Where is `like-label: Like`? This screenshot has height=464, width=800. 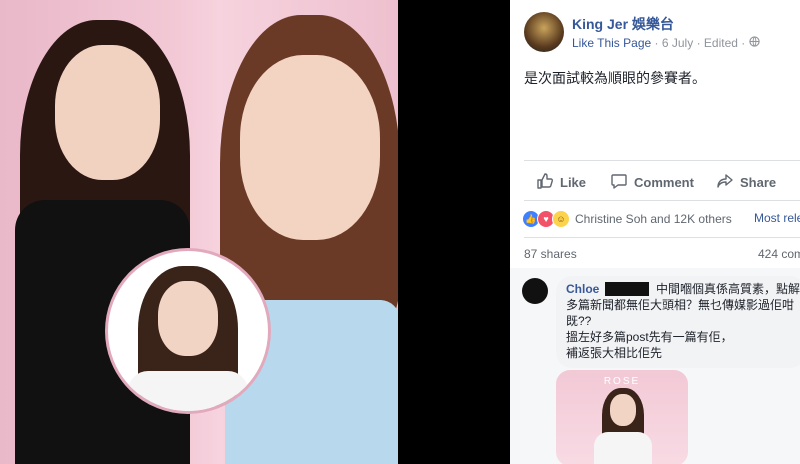
like-label: Like is located at coordinates (573, 182).